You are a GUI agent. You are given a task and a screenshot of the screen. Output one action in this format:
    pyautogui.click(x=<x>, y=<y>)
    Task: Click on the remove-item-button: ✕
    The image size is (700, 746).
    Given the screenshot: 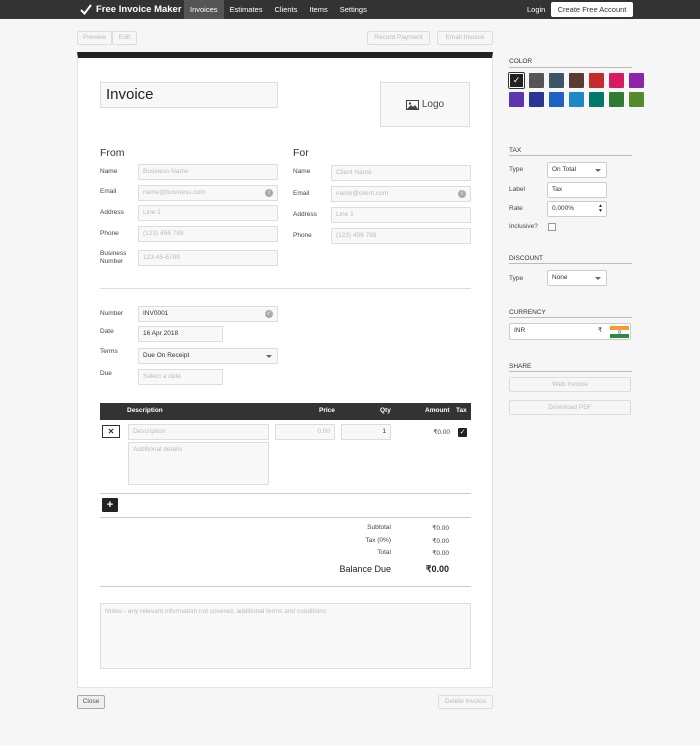 What is the action you would take?
    pyautogui.click(x=111, y=431)
    